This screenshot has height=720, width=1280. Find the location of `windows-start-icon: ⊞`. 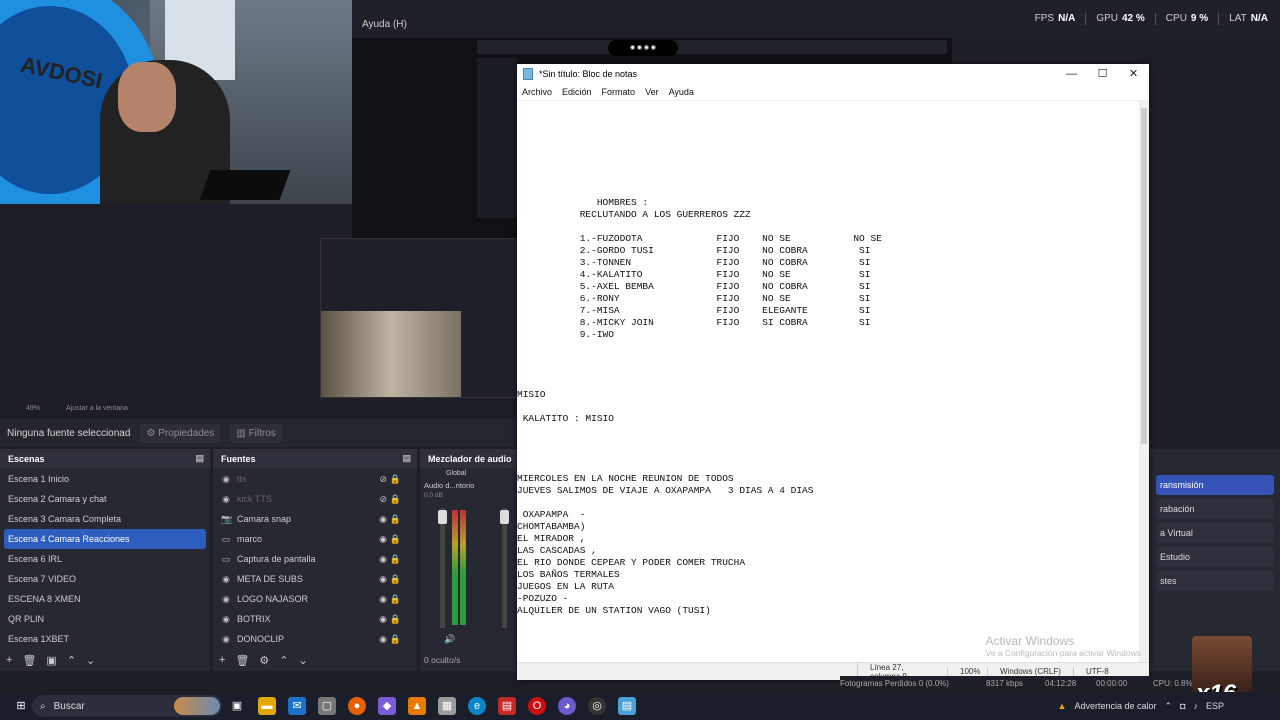

windows-start-icon: ⊞ is located at coordinates (21, 706).